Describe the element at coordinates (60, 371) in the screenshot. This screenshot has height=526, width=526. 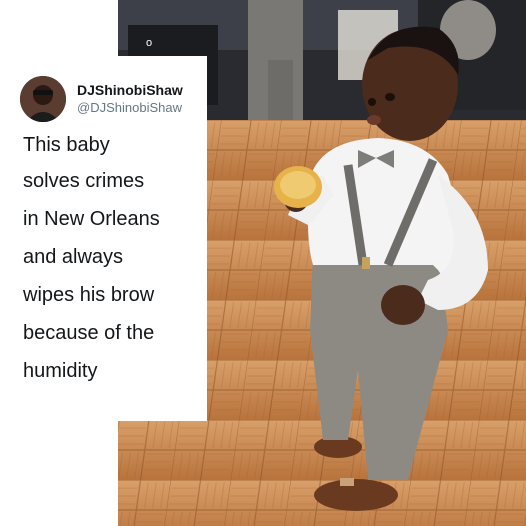
I see `tweet-text-line: humidity` at that location.